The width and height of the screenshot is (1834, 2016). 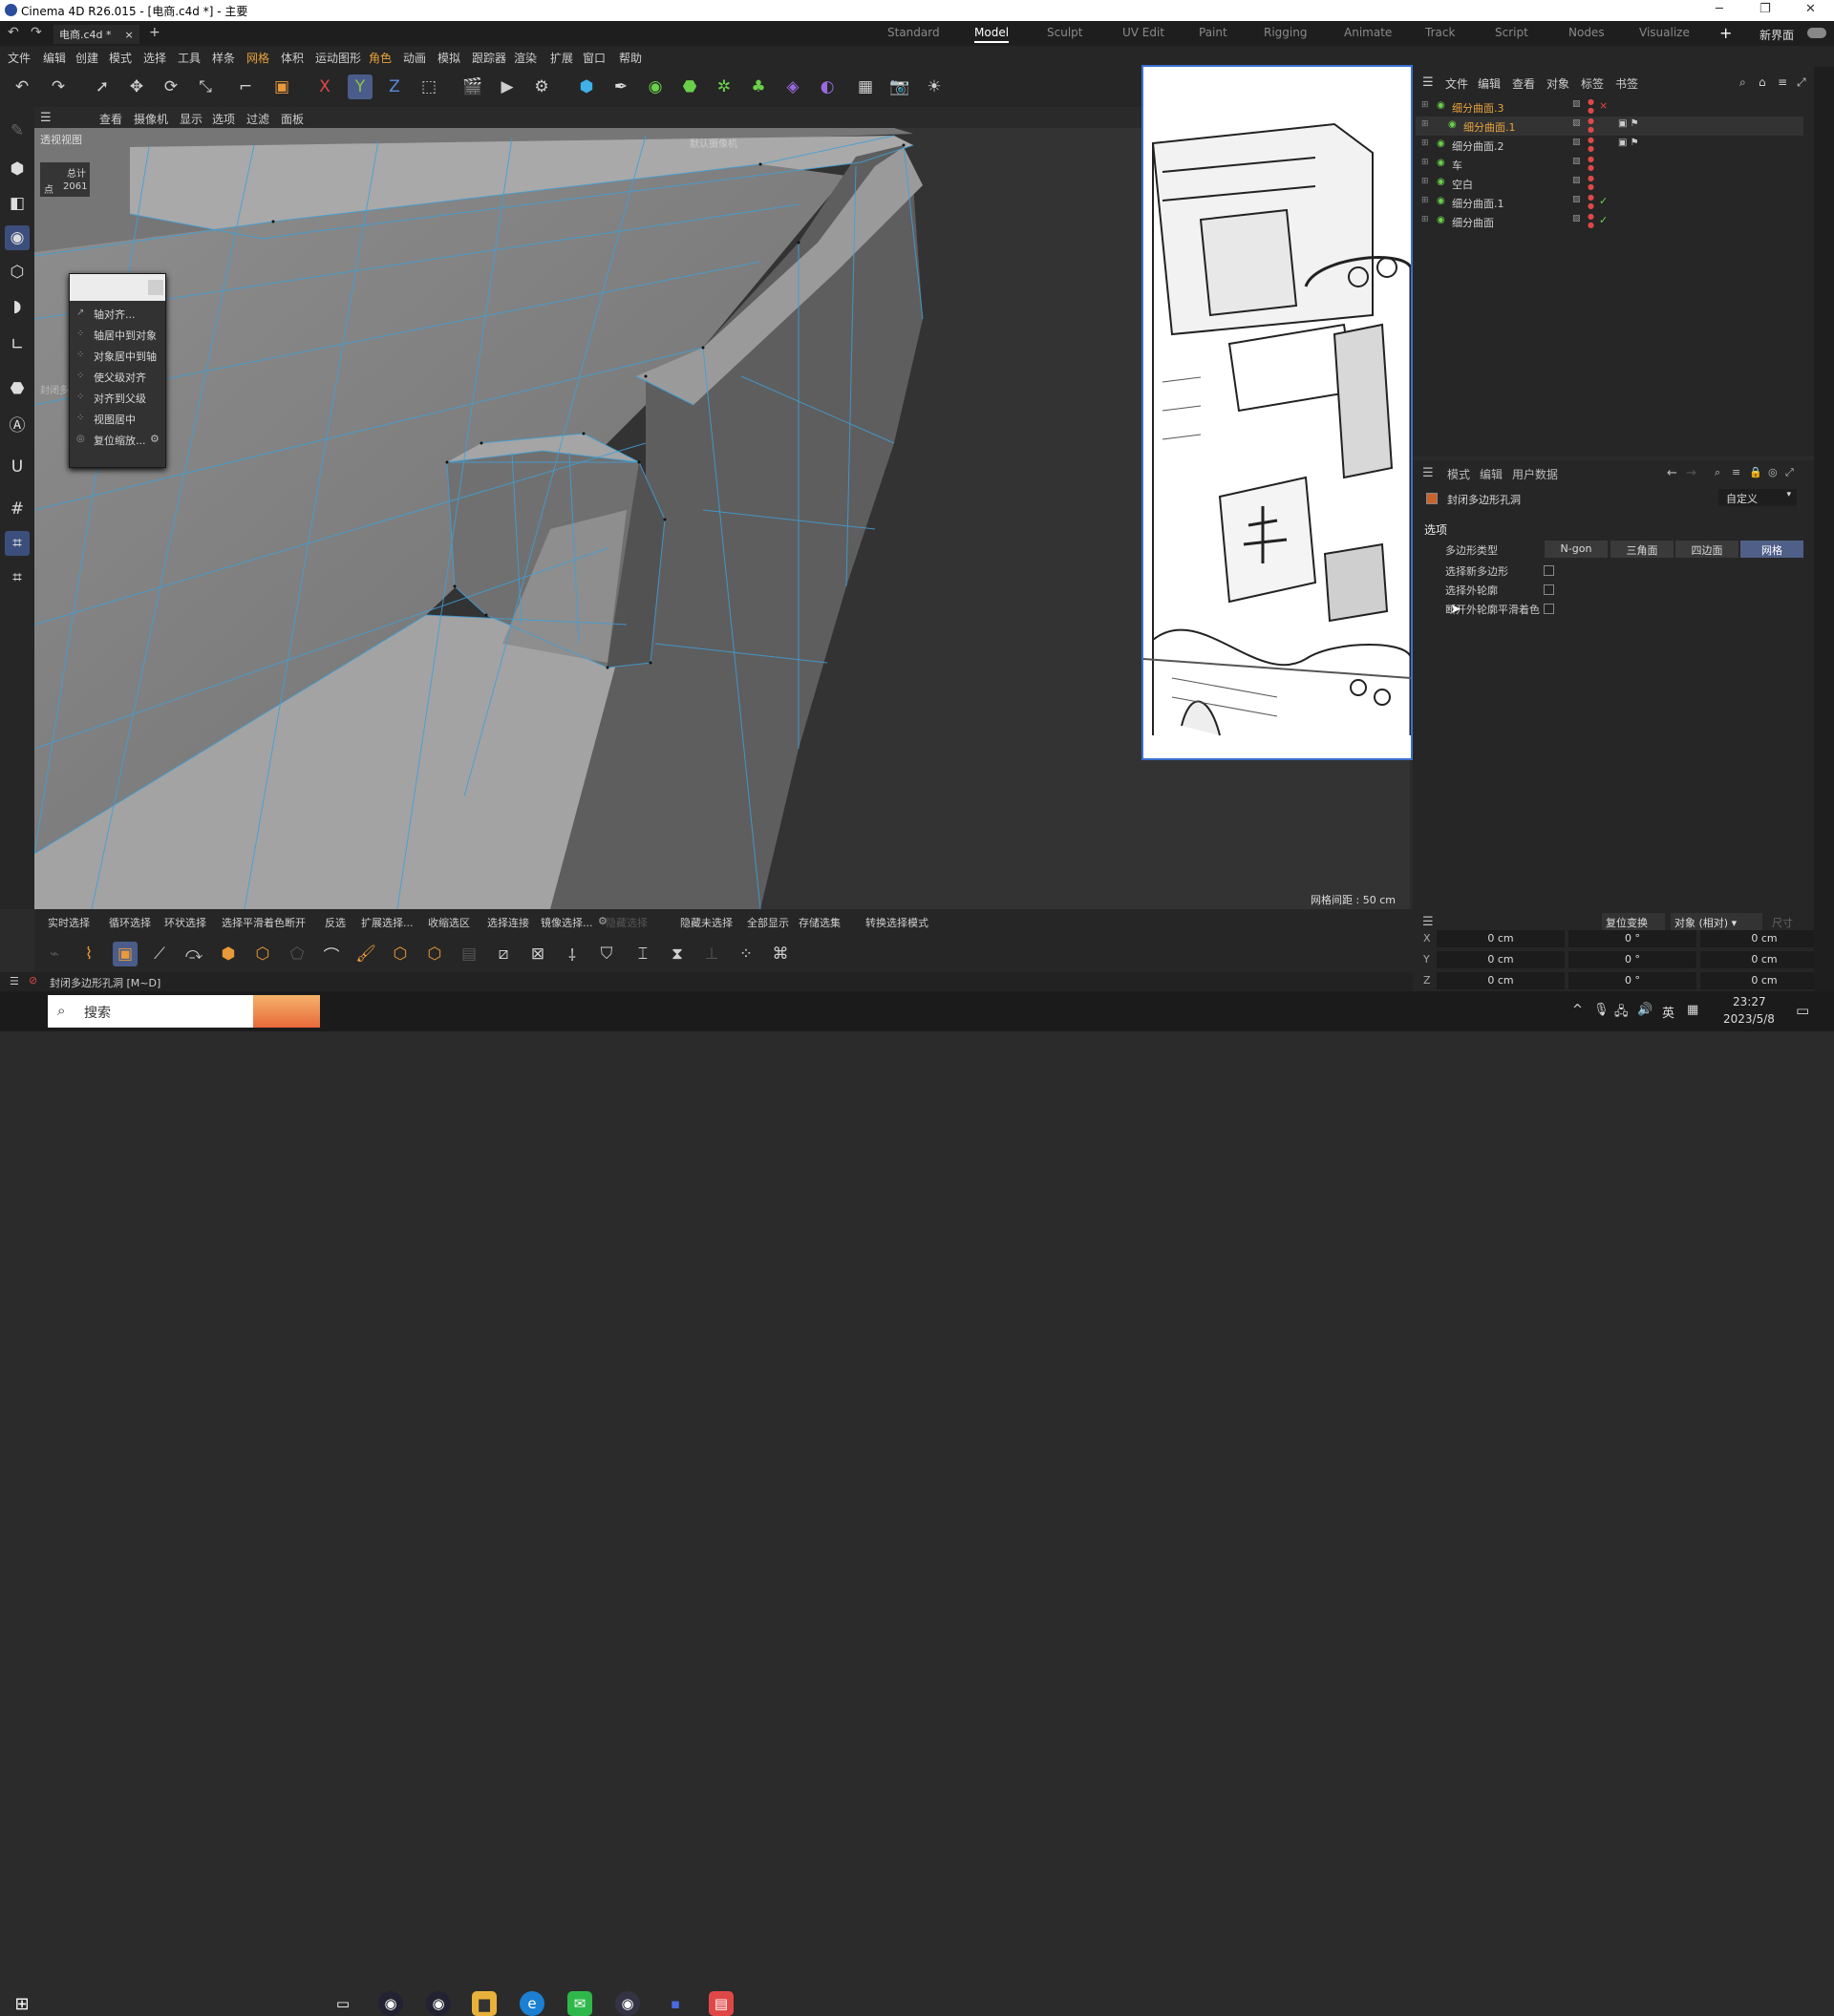 What do you see at coordinates (1610, 183) in the screenshot?
I see `object-row: ⊞ ◉ 空白 ▨ ● ●` at bounding box center [1610, 183].